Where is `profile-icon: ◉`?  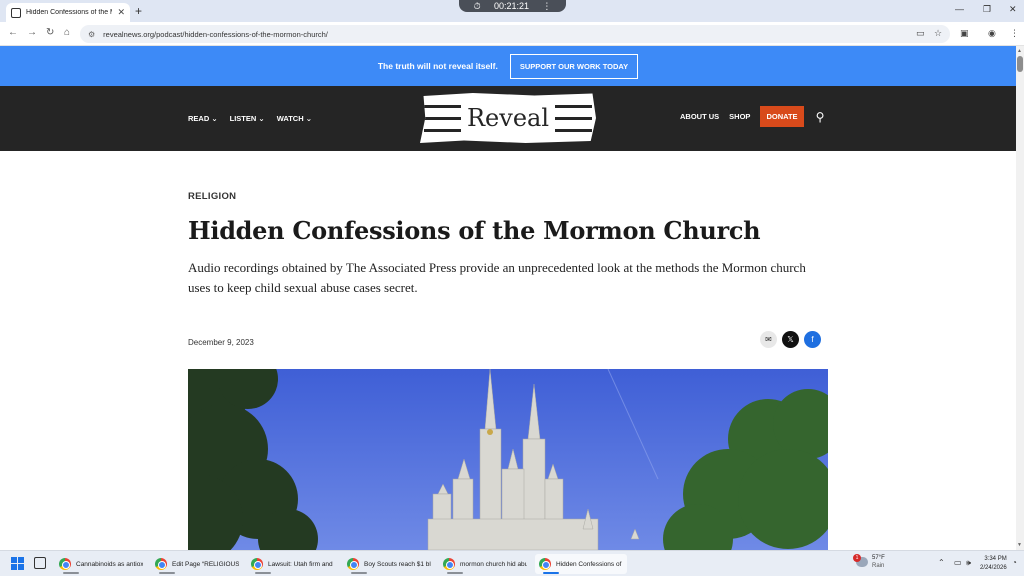
profile-icon: ◉ is located at coordinates (992, 33).